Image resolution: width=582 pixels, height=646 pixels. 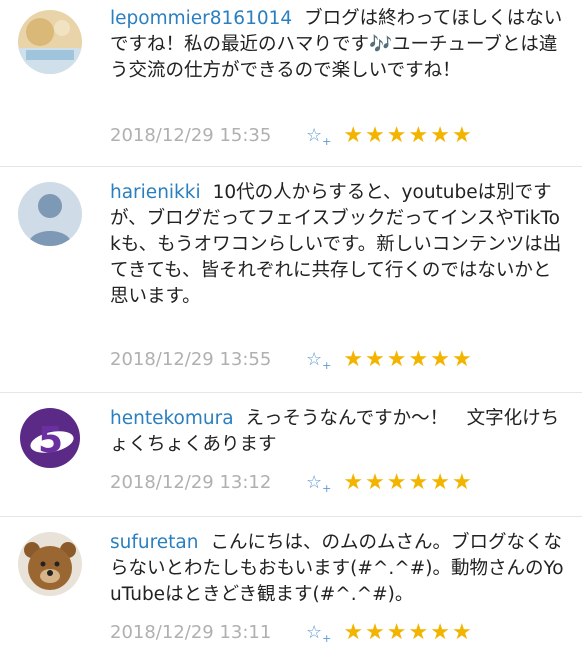 I want to click on timestamp: 2018/12/29 13:11, so click(x=191, y=632).